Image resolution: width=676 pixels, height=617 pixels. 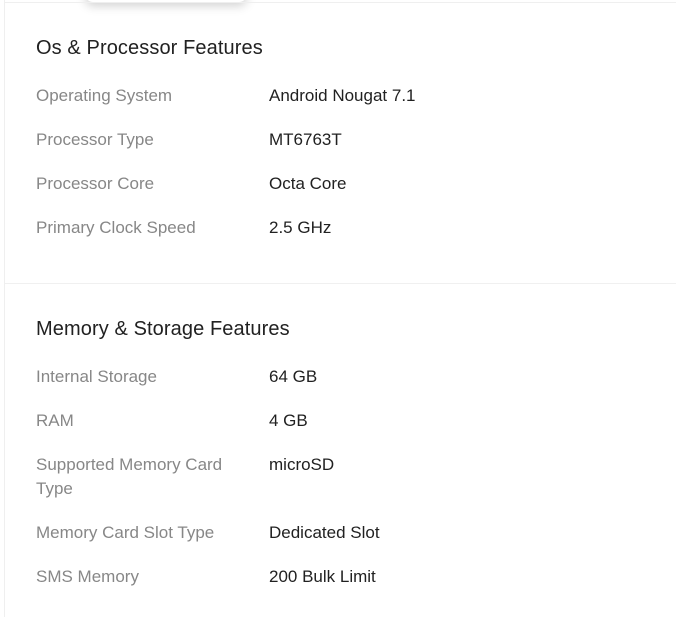 What do you see at coordinates (302, 464) in the screenshot?
I see `spec-value: microSD` at bounding box center [302, 464].